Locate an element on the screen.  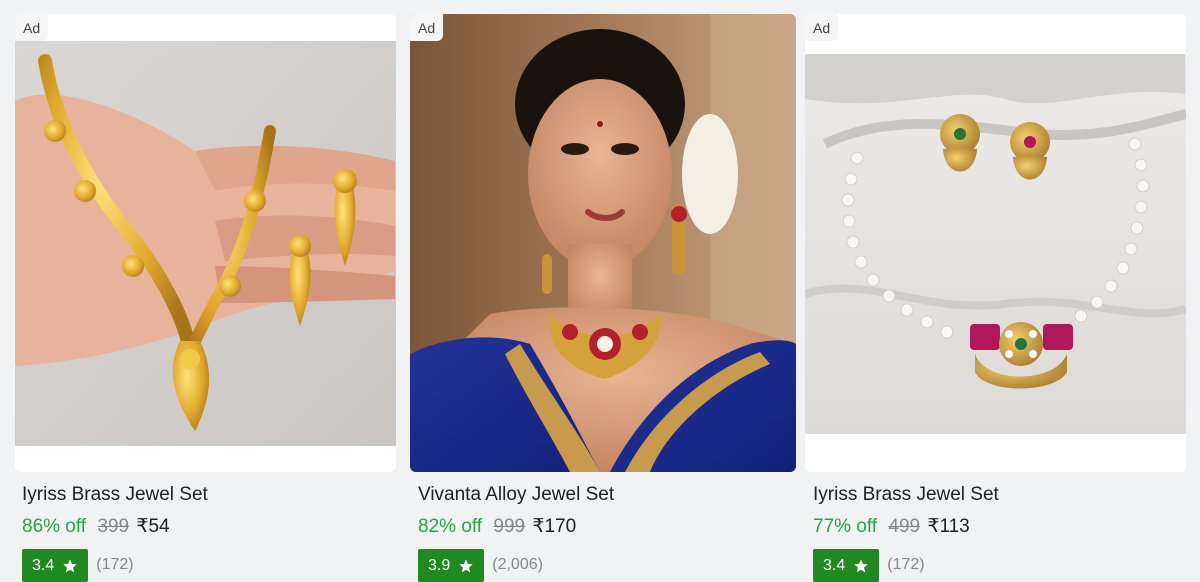
rating-count: (2,006) is located at coordinates (517, 564).